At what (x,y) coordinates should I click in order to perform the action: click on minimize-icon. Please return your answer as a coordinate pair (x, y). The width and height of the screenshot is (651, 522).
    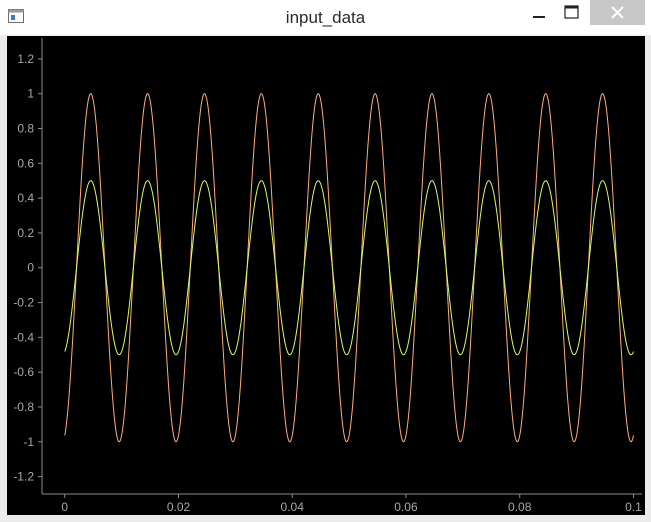
    Looking at the image, I should click on (539, 17).